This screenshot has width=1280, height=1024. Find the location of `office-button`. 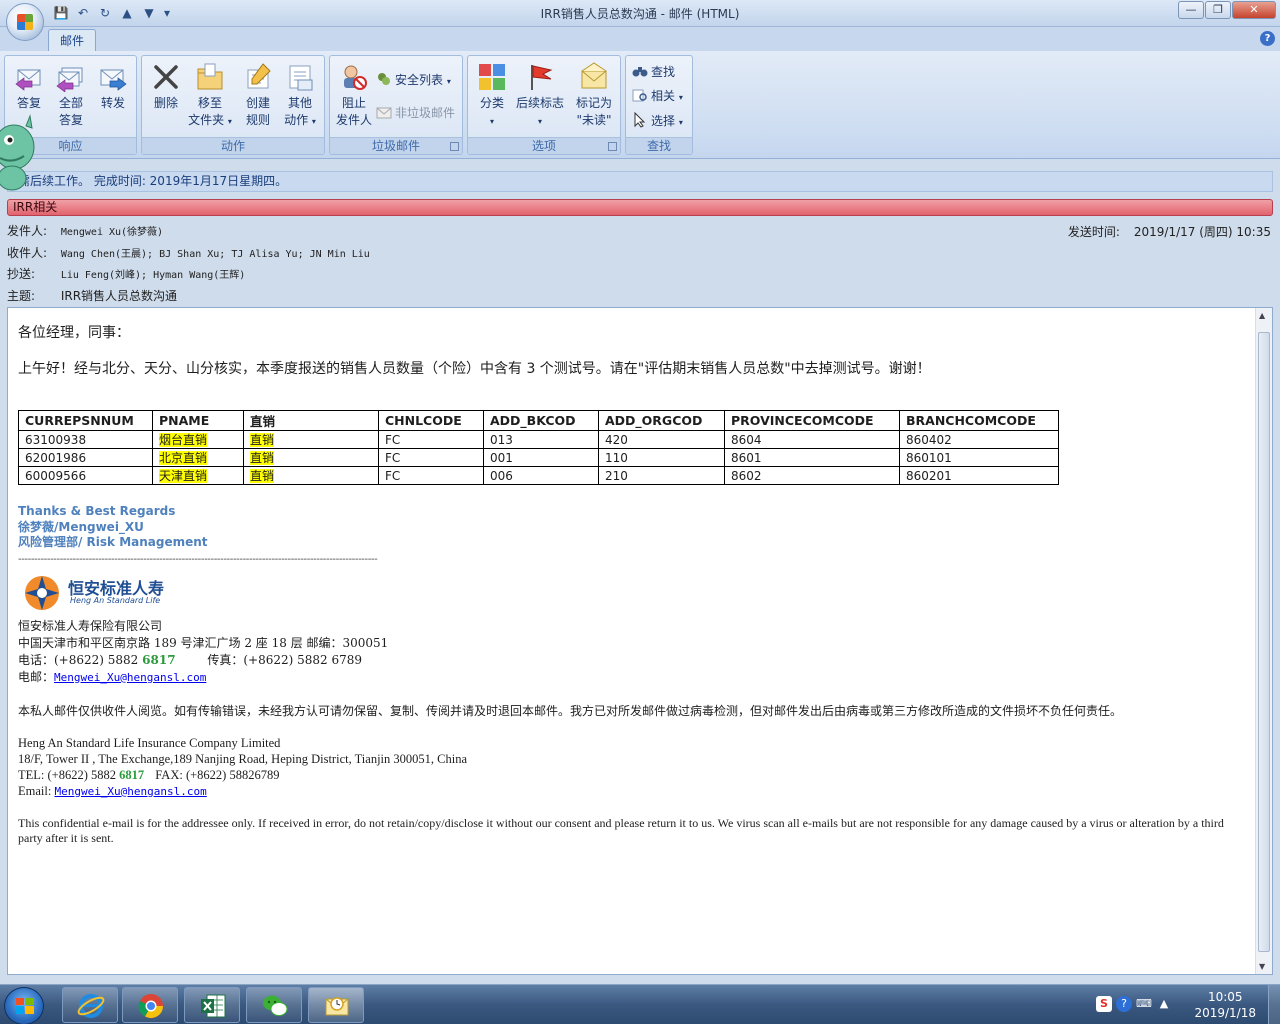

office-button is located at coordinates (25, 22).